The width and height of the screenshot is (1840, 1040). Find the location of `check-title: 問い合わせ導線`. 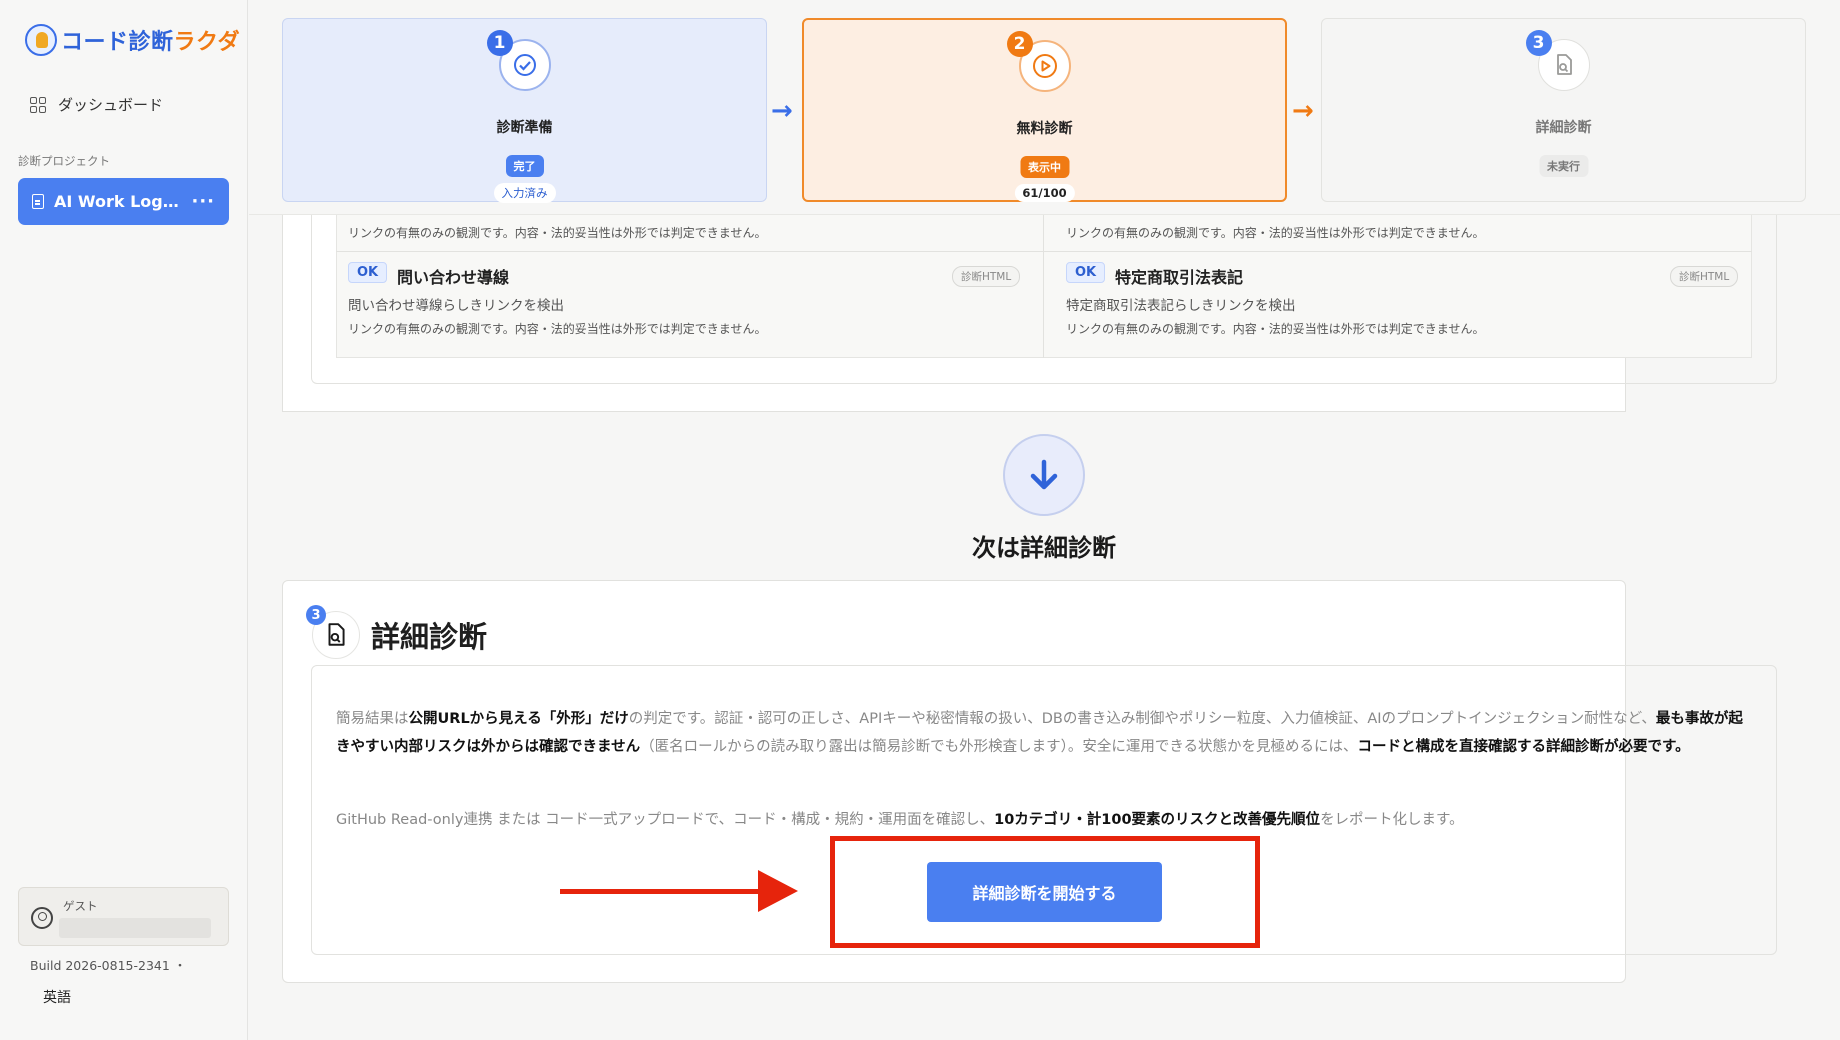

check-title: 問い合わせ導線 is located at coordinates (453, 277).